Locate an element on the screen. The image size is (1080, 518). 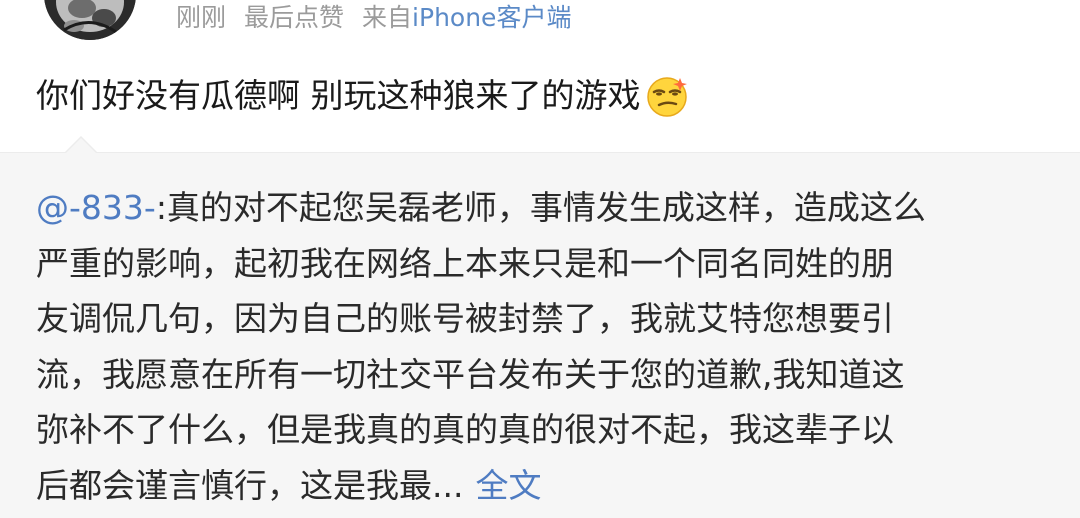
quote-line: 流，我愿意在所有一切社交平台发布关于您的道歉,我知道这 is located at coordinates (470, 374).